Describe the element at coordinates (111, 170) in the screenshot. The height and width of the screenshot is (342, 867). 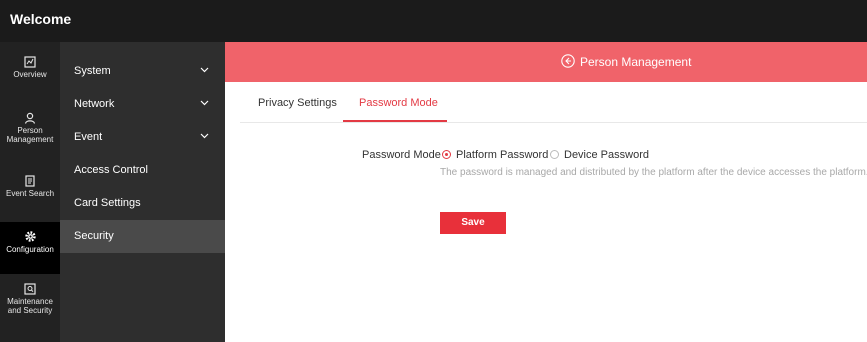
I see `submenu-label: Access Control` at that location.